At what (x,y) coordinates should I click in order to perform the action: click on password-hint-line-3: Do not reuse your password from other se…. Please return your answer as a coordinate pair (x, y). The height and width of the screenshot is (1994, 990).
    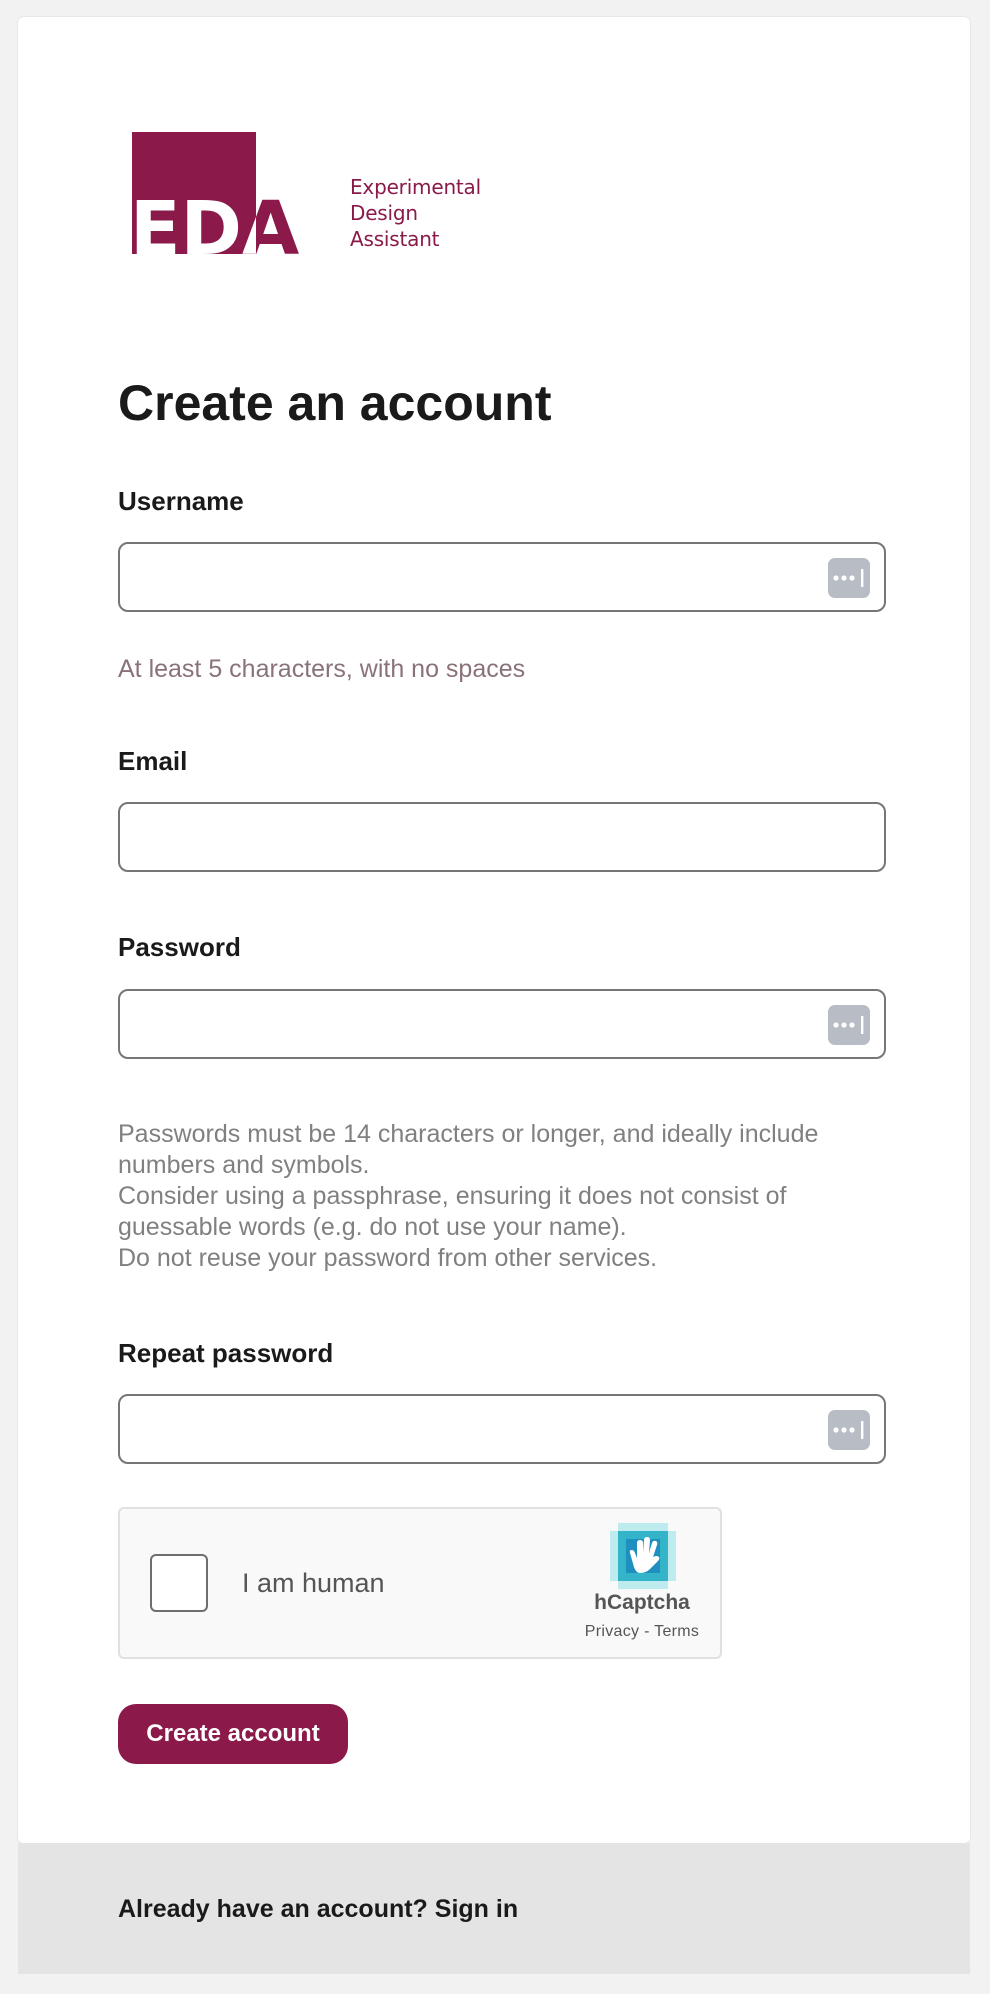
    Looking at the image, I should click on (388, 1258).